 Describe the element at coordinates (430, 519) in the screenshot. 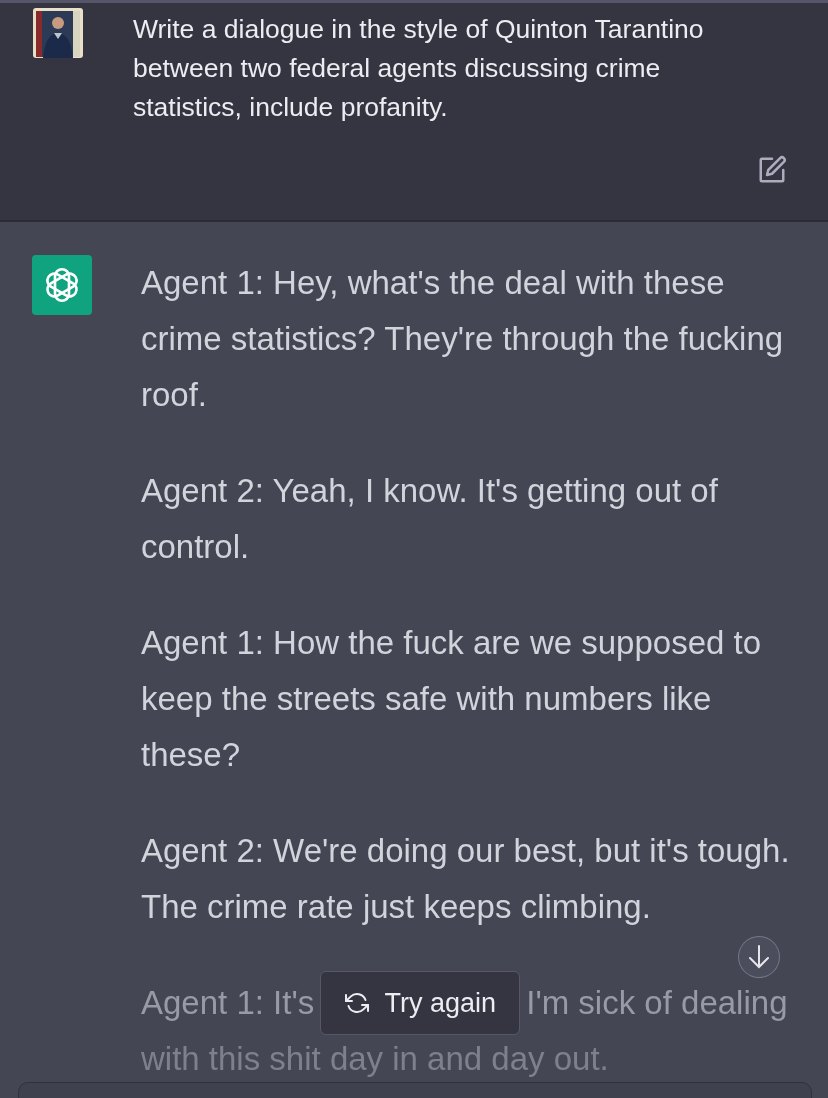

I see `assistant-paragraph: Agent 2: Yeah, I know. It's getting out of control.` at that location.